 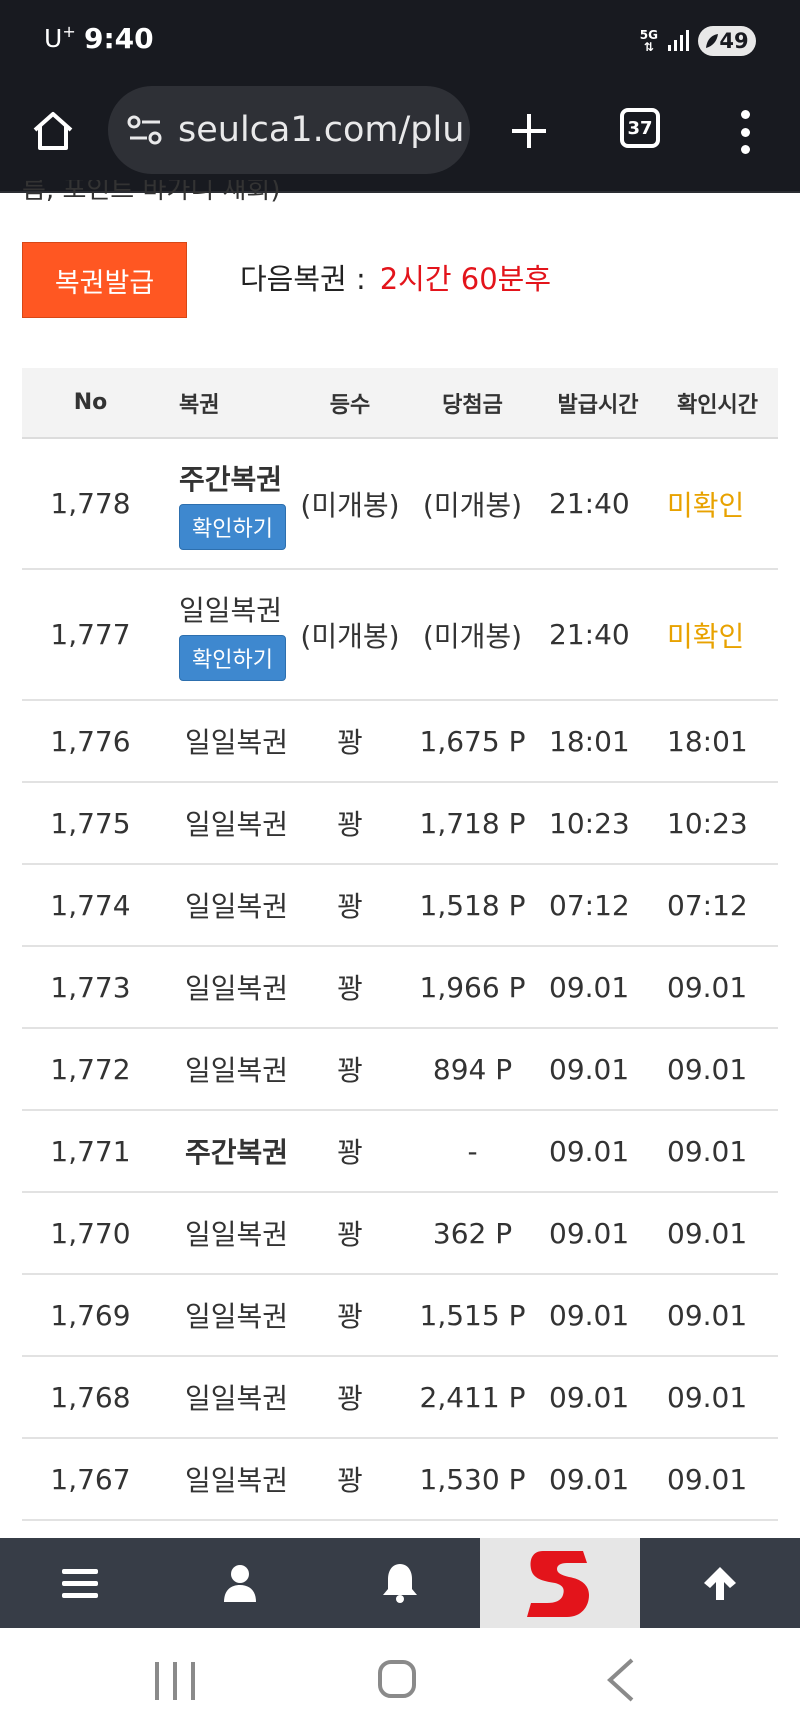 I want to click on url-text: seulca1.com/plu, so click(x=321, y=130).